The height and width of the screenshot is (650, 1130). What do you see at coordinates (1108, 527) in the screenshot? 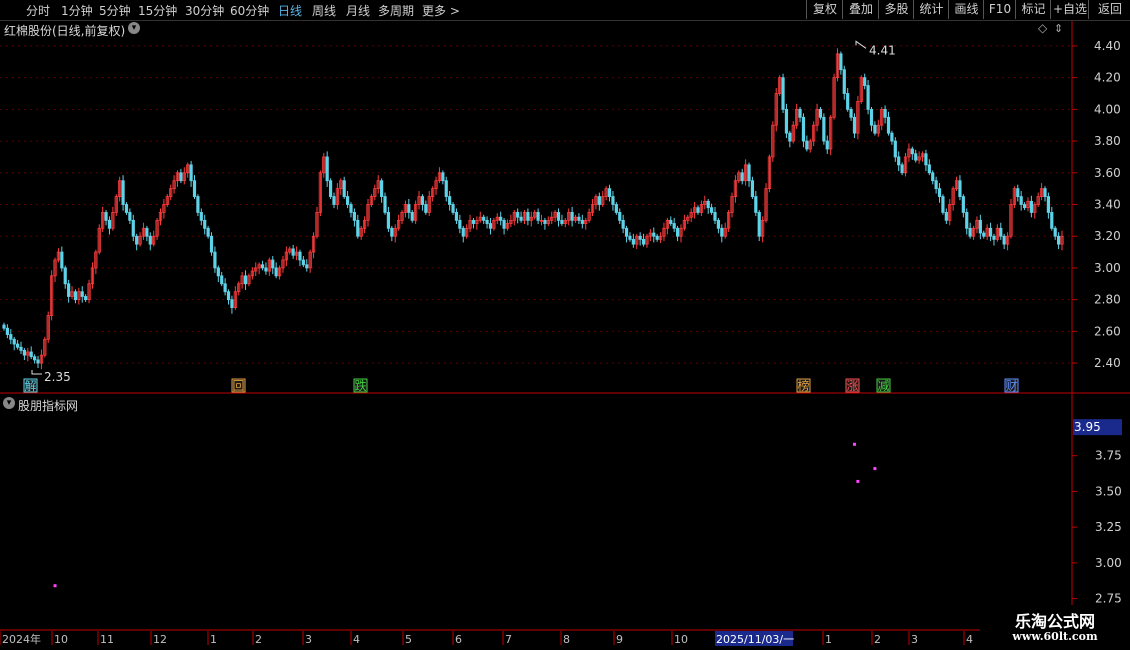
I see `sub-axis-label: 3.25` at bounding box center [1108, 527].